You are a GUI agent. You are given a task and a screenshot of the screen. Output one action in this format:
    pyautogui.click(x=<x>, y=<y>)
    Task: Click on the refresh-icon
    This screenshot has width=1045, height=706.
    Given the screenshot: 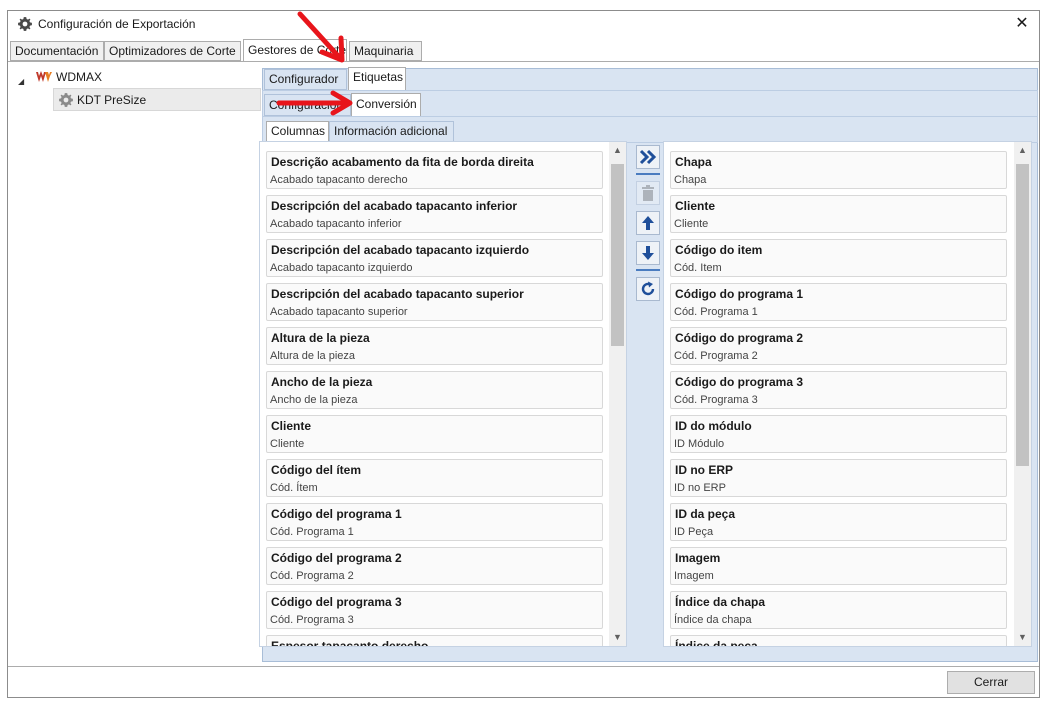 What is the action you would take?
    pyautogui.click(x=648, y=288)
    